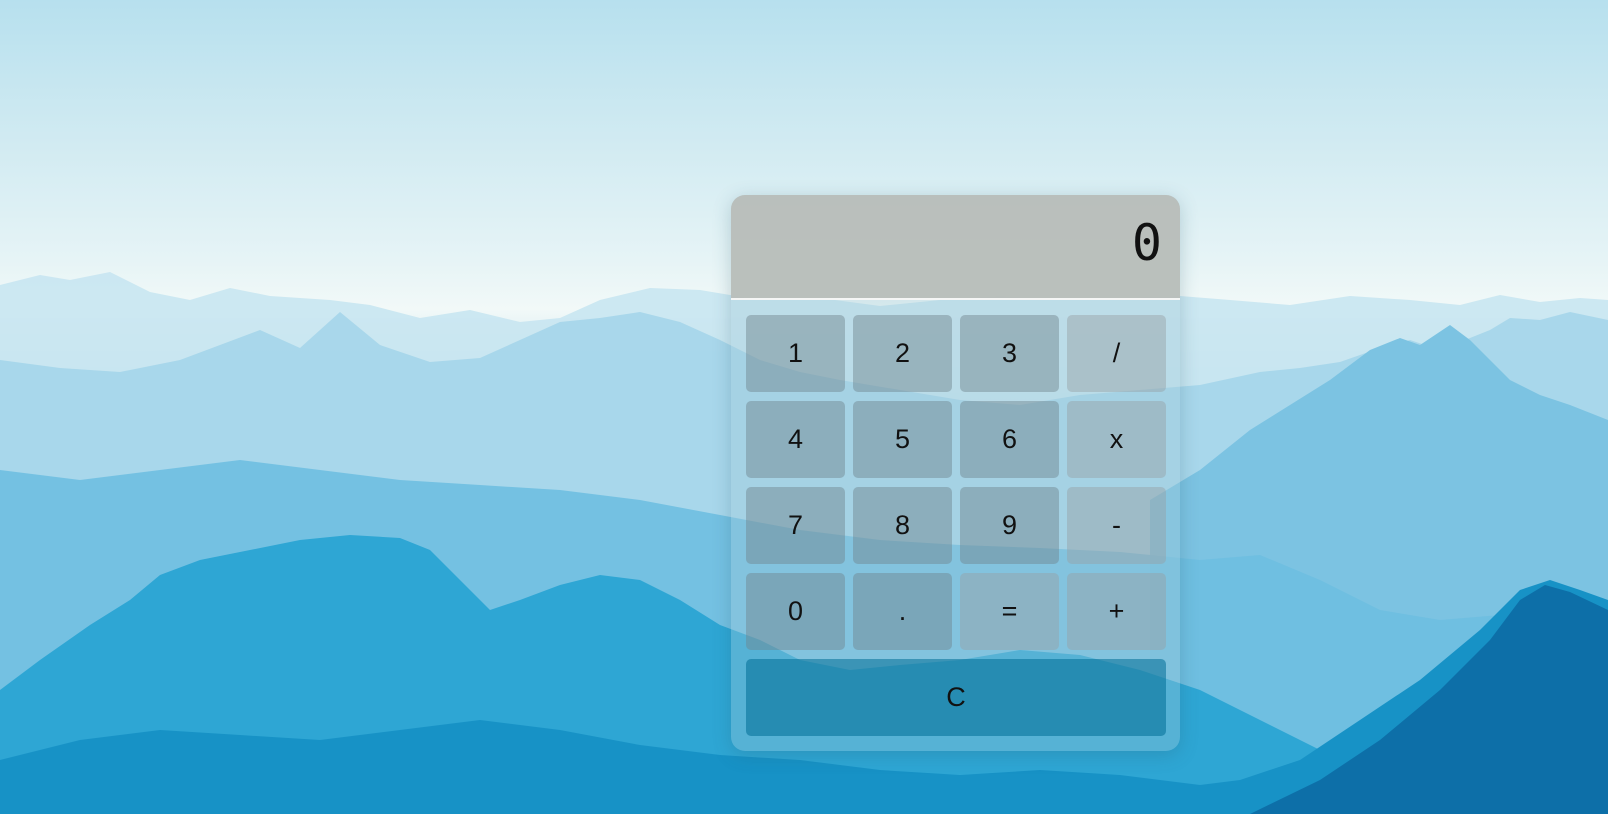 This screenshot has height=814, width=1608. Describe the element at coordinates (1009, 611) in the screenshot. I see `equals-button: =` at that location.